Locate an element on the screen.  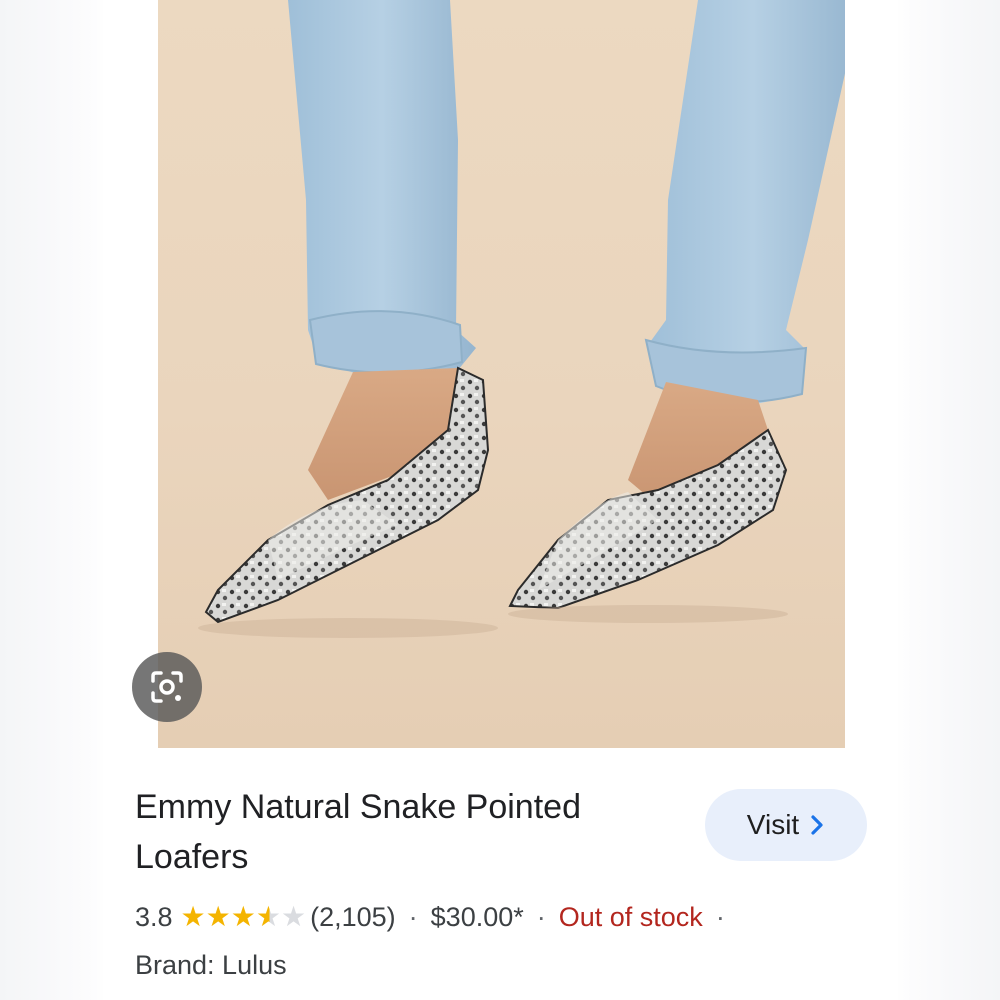
product-title: Emmy Natural Snake Pointed Loafers is located at coordinates (405, 832).